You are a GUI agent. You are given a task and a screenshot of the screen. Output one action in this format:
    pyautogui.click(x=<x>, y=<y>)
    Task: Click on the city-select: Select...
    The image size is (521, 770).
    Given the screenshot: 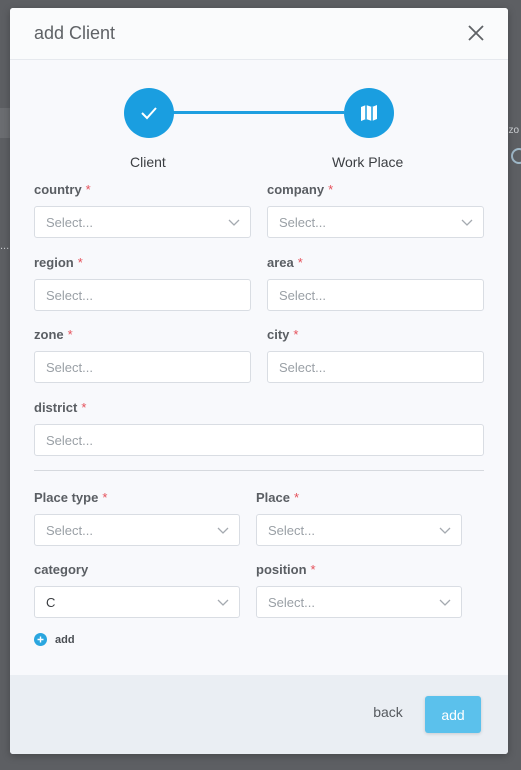 What is the action you would take?
    pyautogui.click(x=375, y=367)
    